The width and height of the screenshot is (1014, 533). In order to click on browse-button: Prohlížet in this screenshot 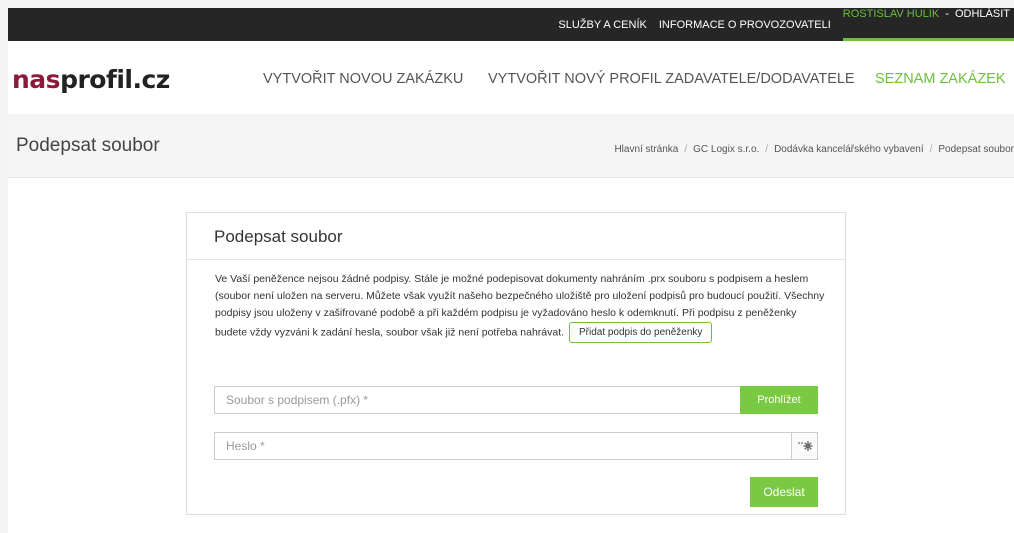, I will do `click(779, 400)`.